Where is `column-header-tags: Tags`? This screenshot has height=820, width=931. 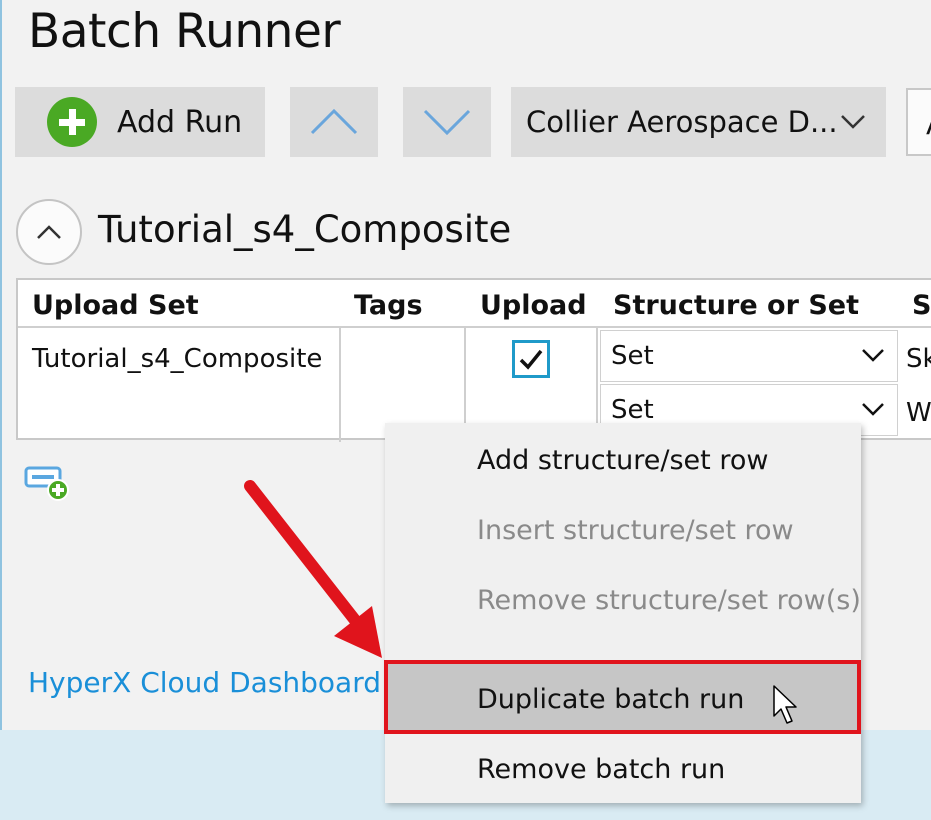 column-header-tags: Tags is located at coordinates (388, 305).